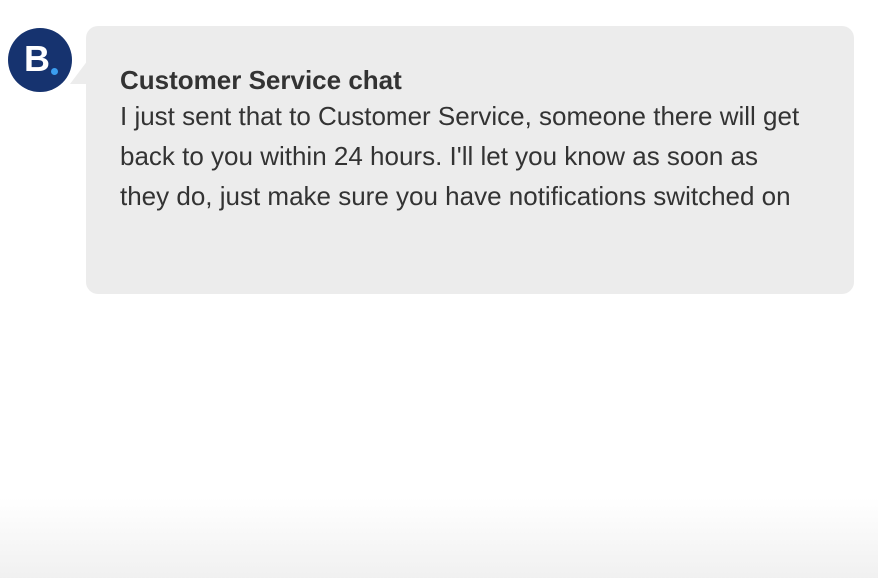 The image size is (878, 578). Describe the element at coordinates (37, 58) in the screenshot. I see `avatar-letter: B` at that location.